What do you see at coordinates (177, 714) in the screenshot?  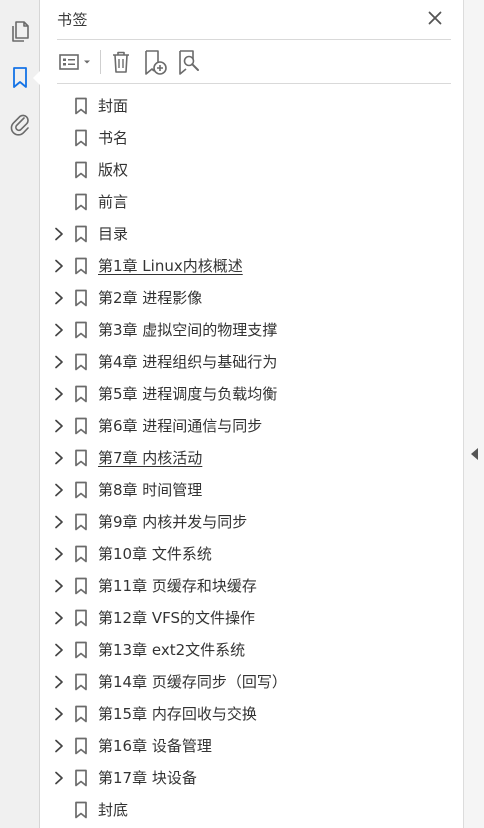 I see `bookmark-label: 第15章 内存回收与交换` at bounding box center [177, 714].